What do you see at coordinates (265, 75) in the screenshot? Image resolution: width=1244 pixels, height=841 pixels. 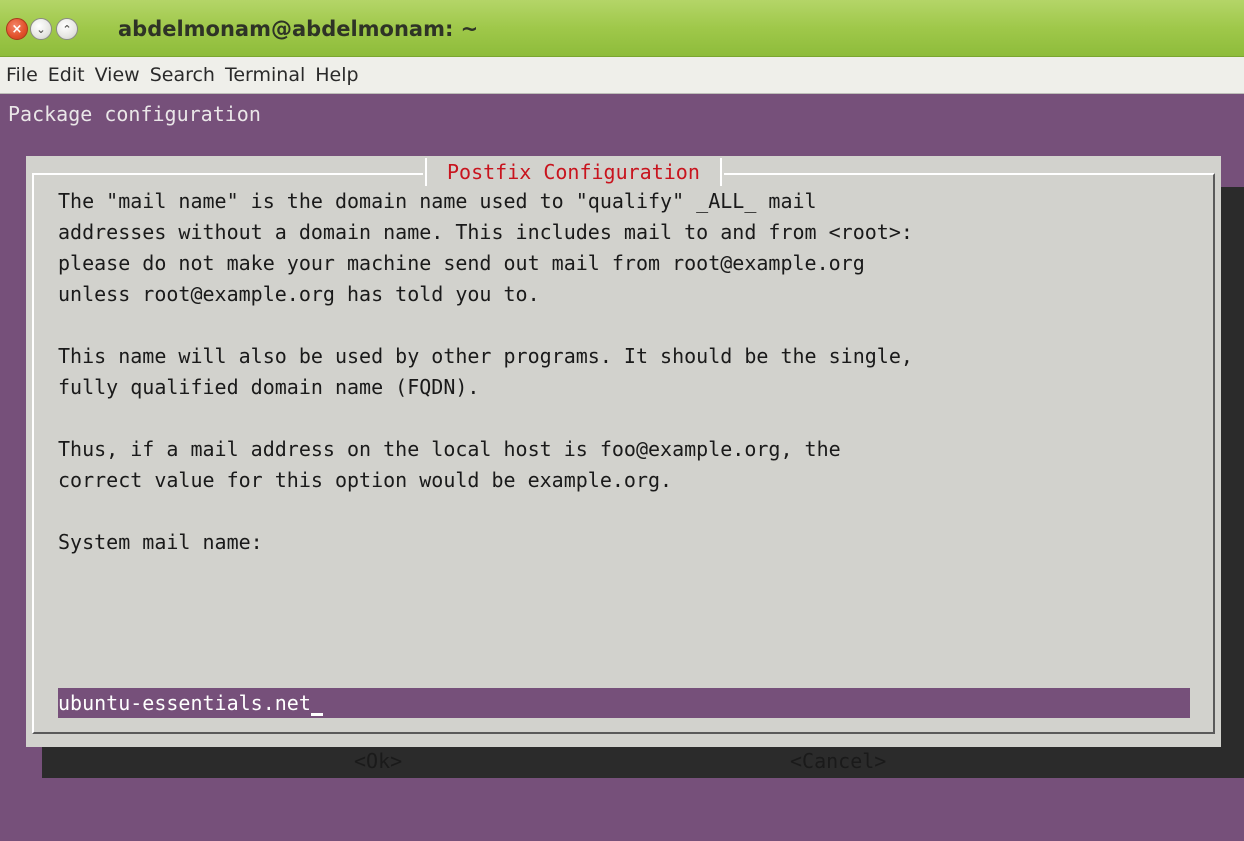 I see `menu-terminal: Terminal` at bounding box center [265, 75].